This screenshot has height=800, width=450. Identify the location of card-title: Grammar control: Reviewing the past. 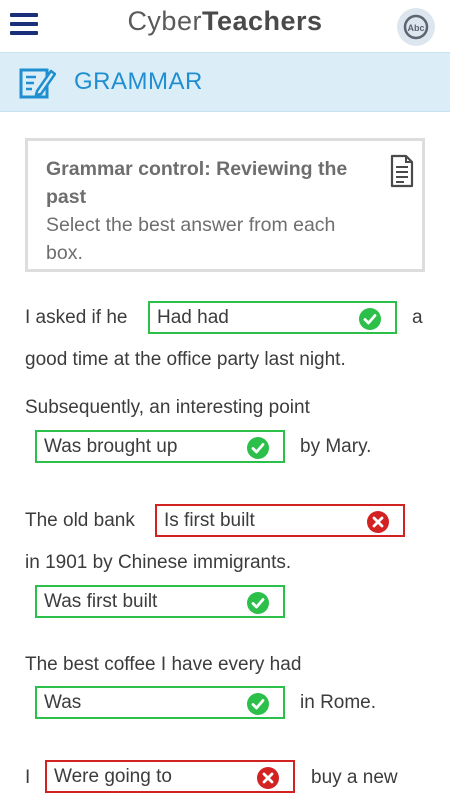
(197, 183).